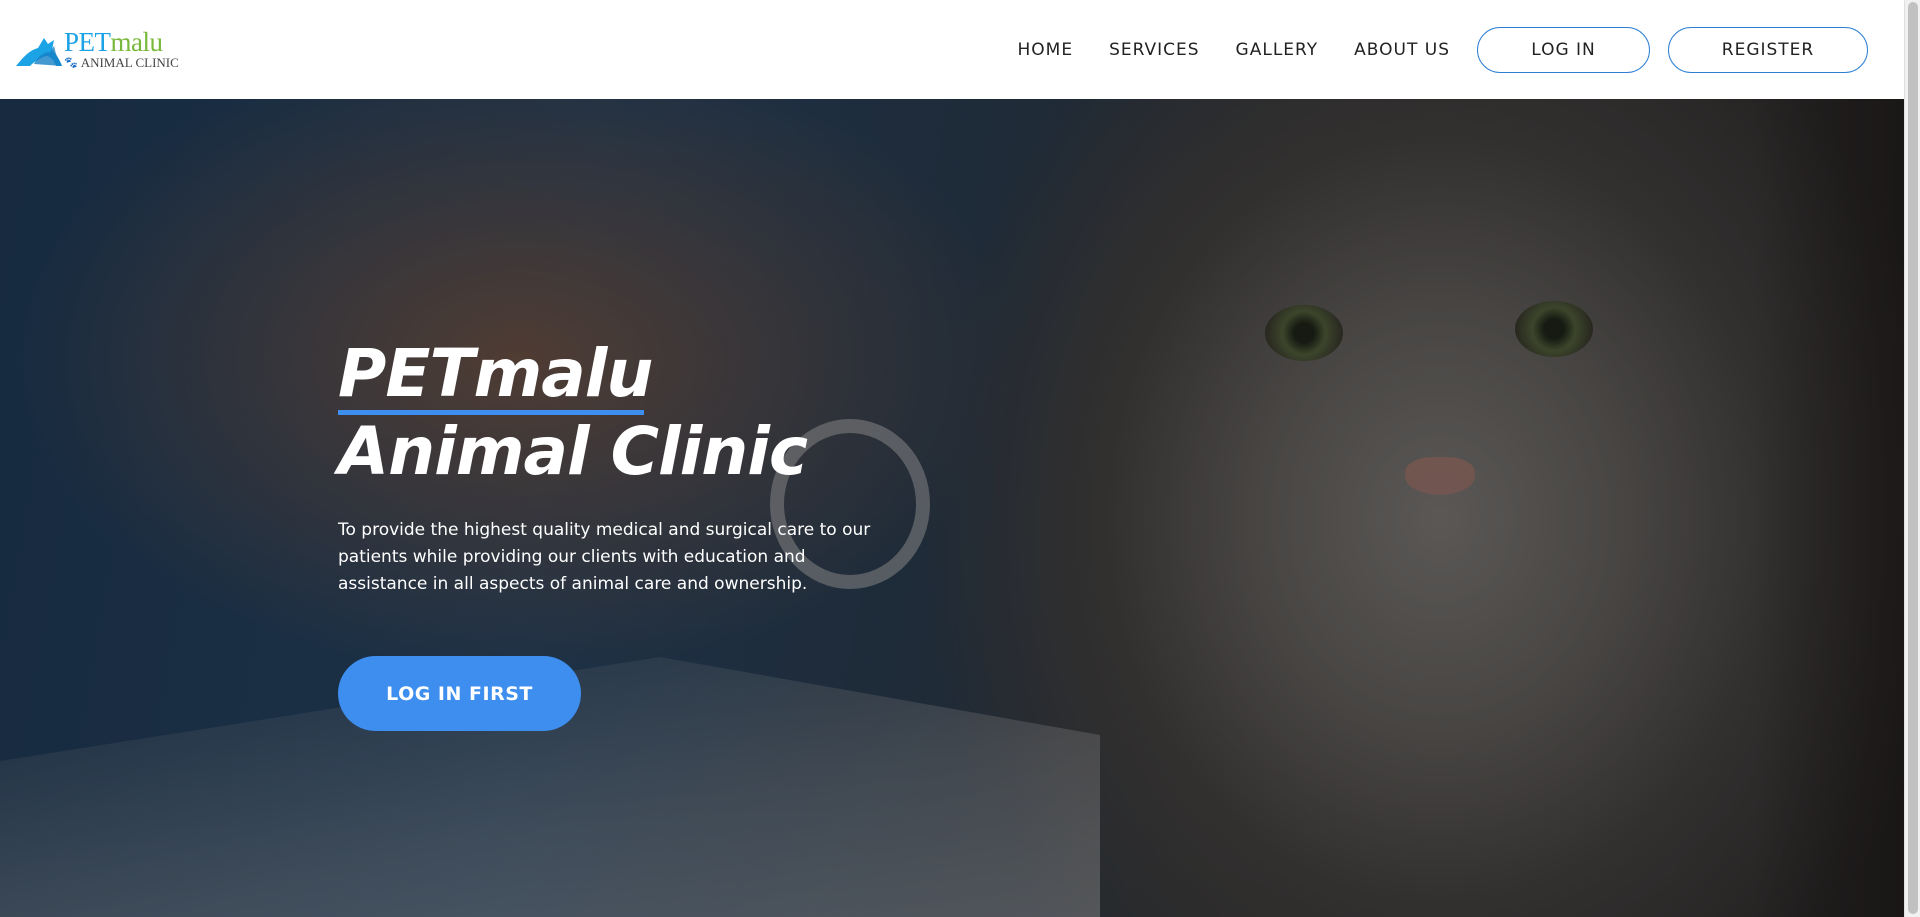  I want to click on brand-logo: PETmalu 🐾 ANIMAL CLINIC, so click(99, 50).